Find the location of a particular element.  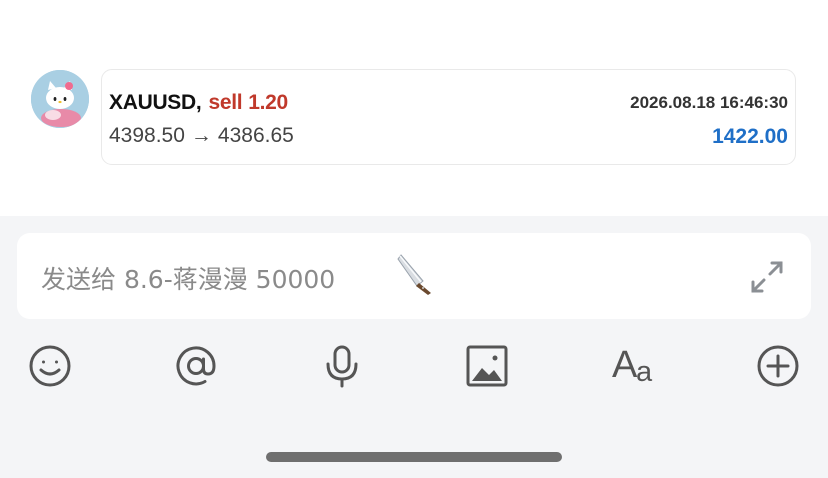

open-price: 4398.50 is located at coordinates (147, 135).